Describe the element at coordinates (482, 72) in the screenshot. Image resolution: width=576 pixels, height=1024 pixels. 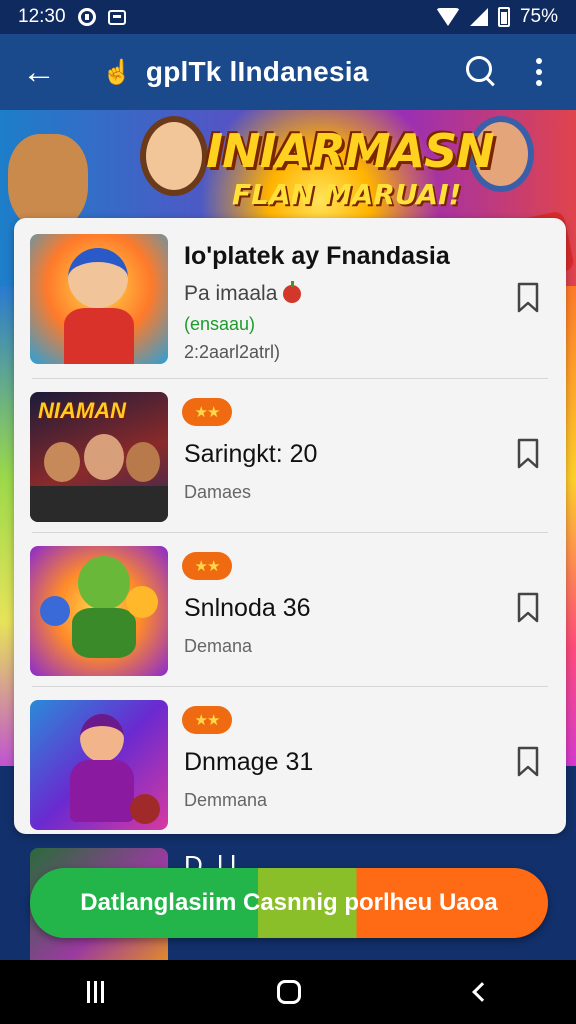
I see `search-icon` at that location.